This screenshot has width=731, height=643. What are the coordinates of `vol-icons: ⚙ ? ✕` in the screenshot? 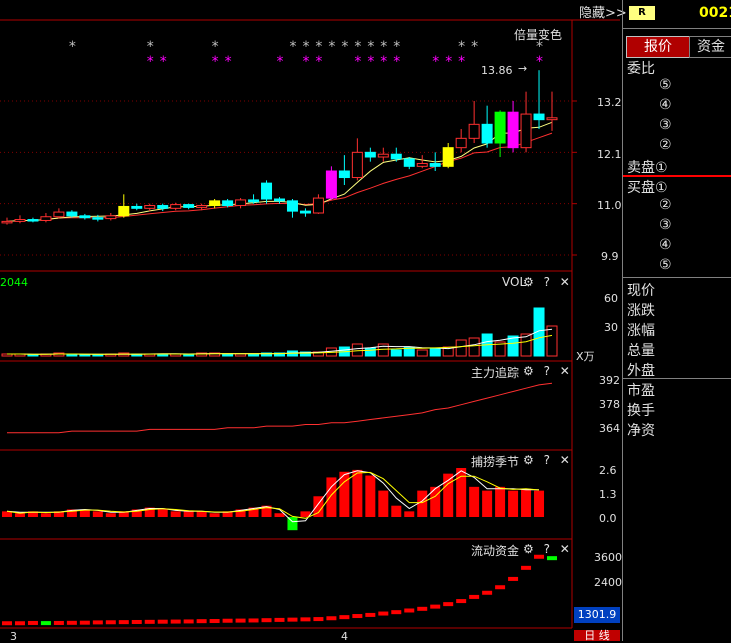 It's located at (548, 282).